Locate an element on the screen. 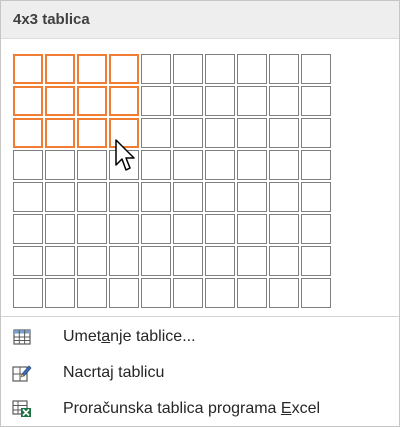 This screenshot has height=427, width=400. insert-table-icon is located at coordinates (22, 337).